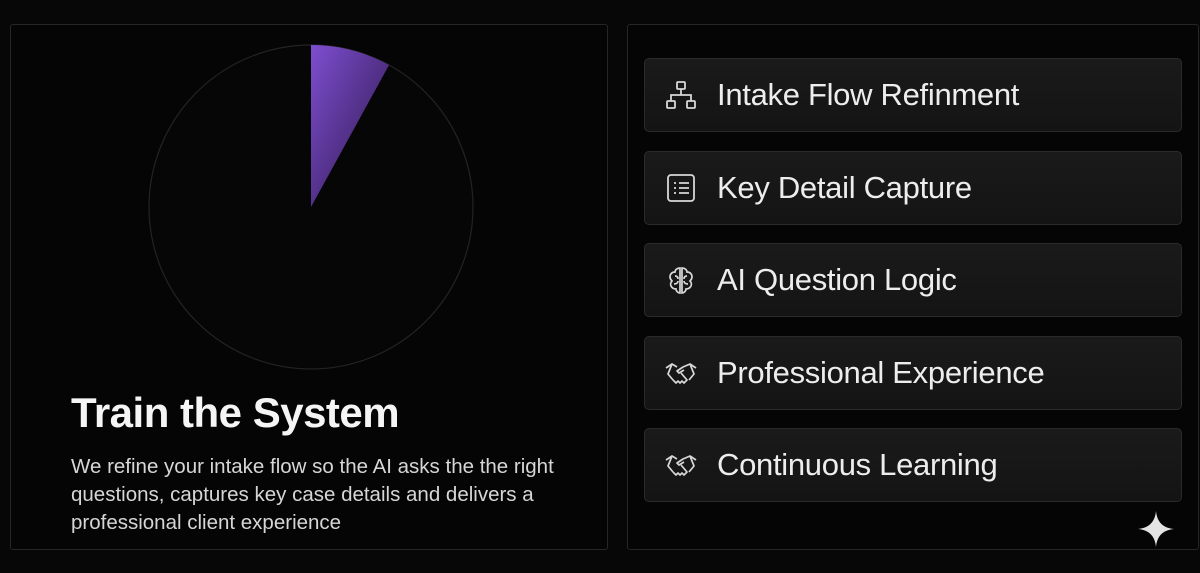  I want to click on brain-icon, so click(681, 280).